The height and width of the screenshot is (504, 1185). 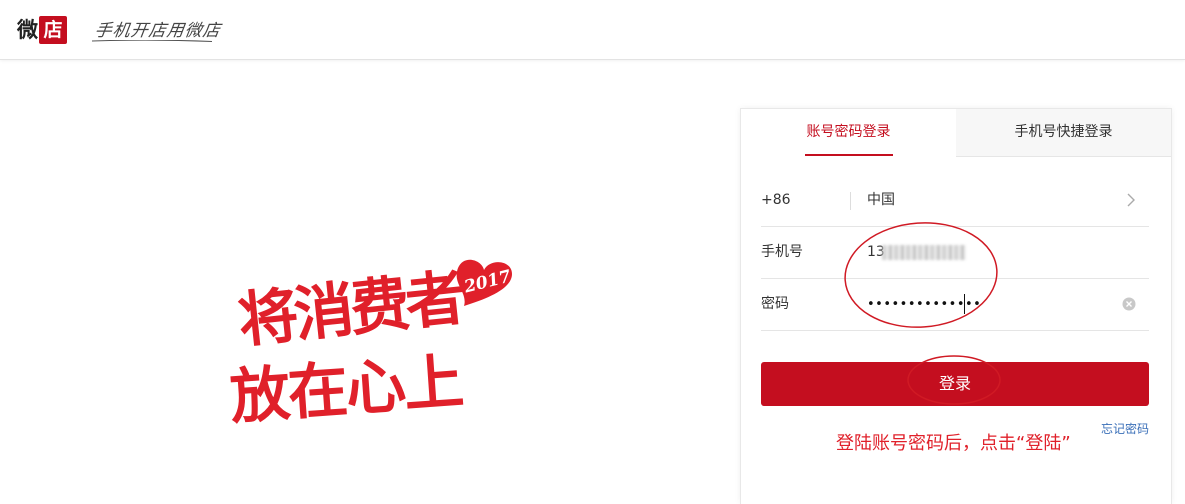 What do you see at coordinates (953, 443) in the screenshot?
I see `instruction-annotation: 登陆账号密码后，点击“登陆”` at bounding box center [953, 443].